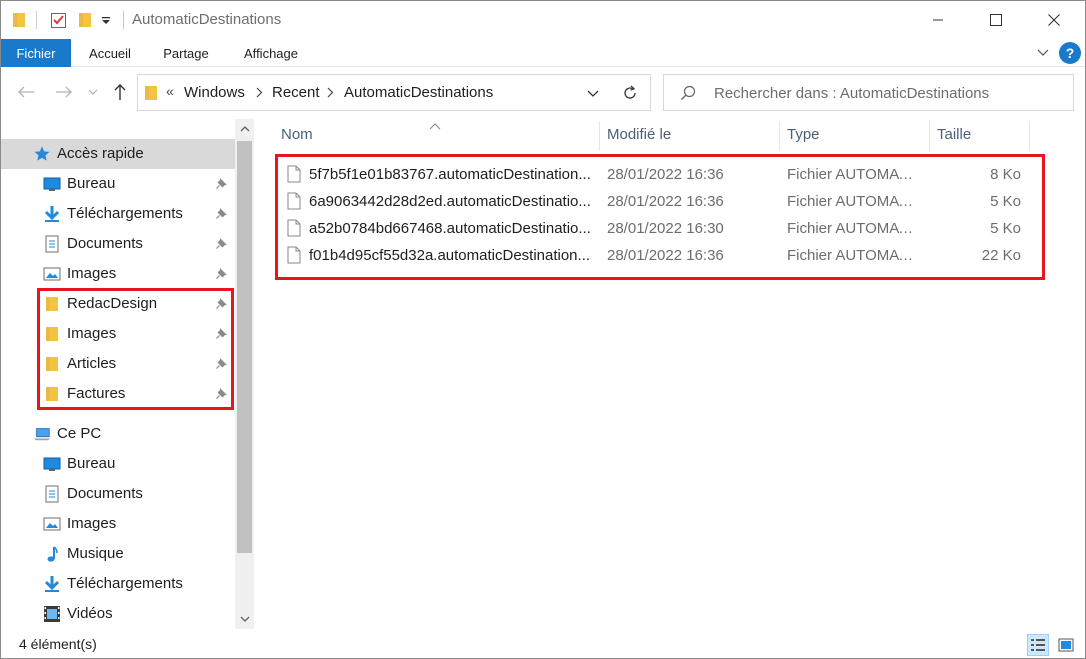  Describe the element at coordinates (207, 19) in the screenshot. I see `window-title: AutomaticDestinations` at that location.